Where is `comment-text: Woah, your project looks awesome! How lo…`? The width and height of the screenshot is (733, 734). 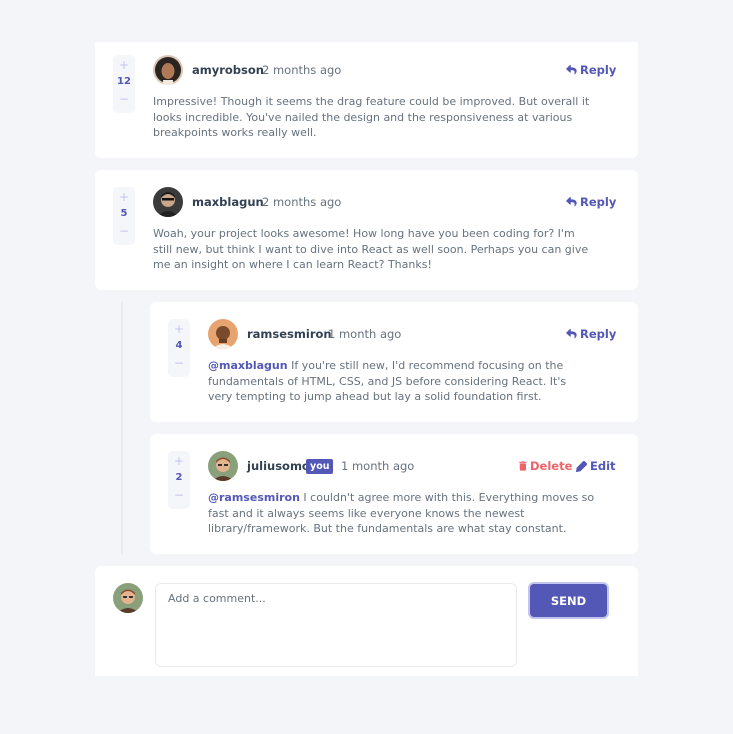 comment-text: Woah, your project looks awesome! How lo… is located at coordinates (371, 249).